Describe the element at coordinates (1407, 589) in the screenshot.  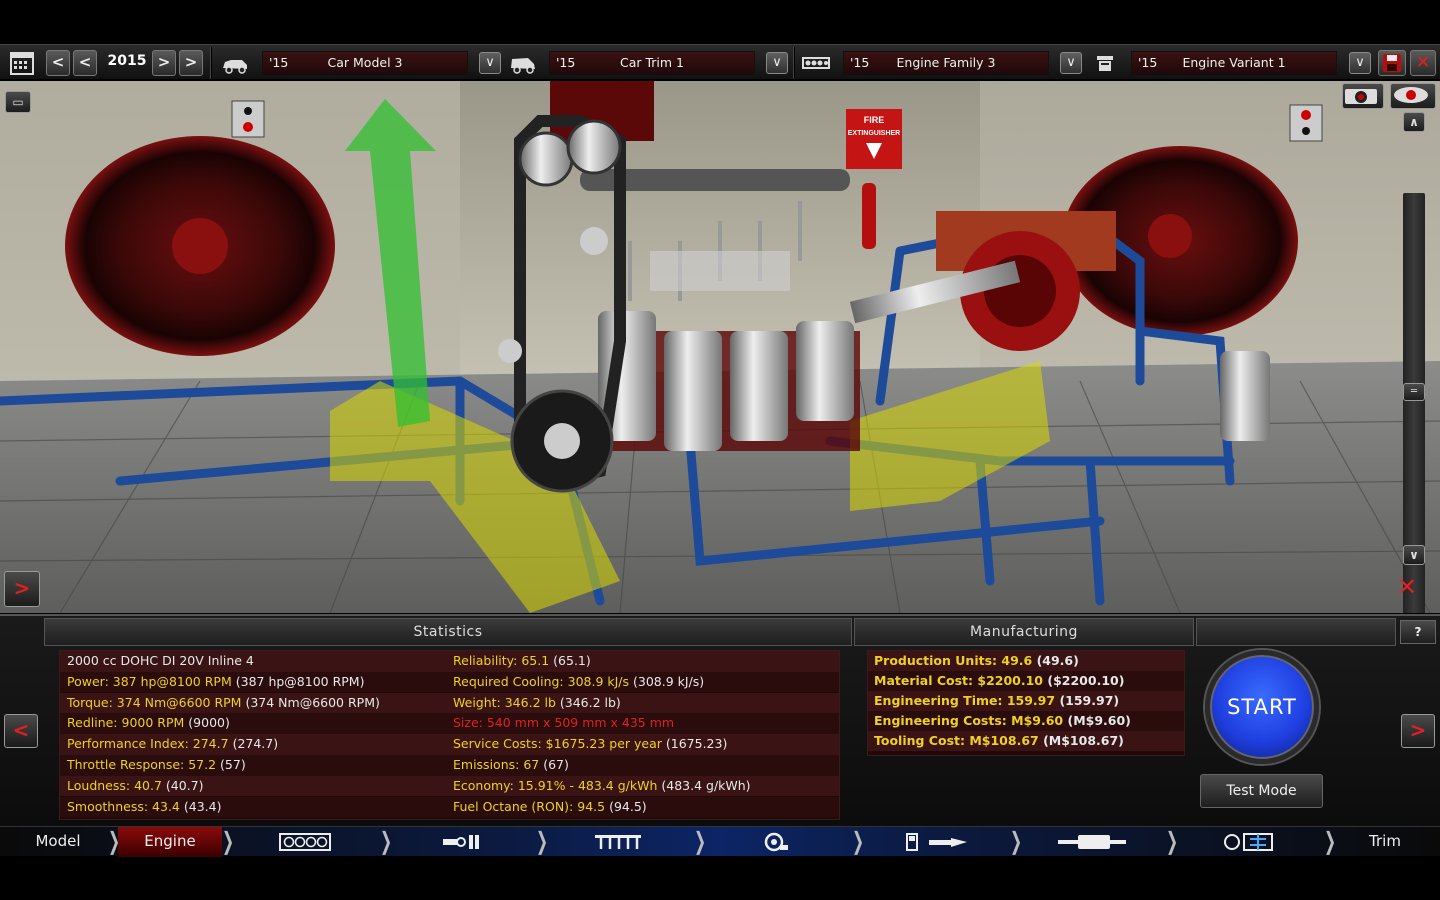
I see `move-cross-icon: ✕` at that location.